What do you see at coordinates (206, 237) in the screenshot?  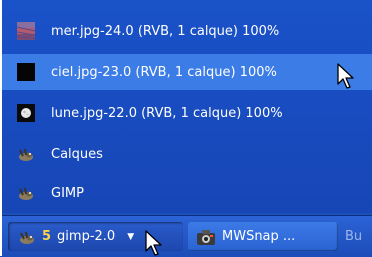 I see `camera-icon` at bounding box center [206, 237].